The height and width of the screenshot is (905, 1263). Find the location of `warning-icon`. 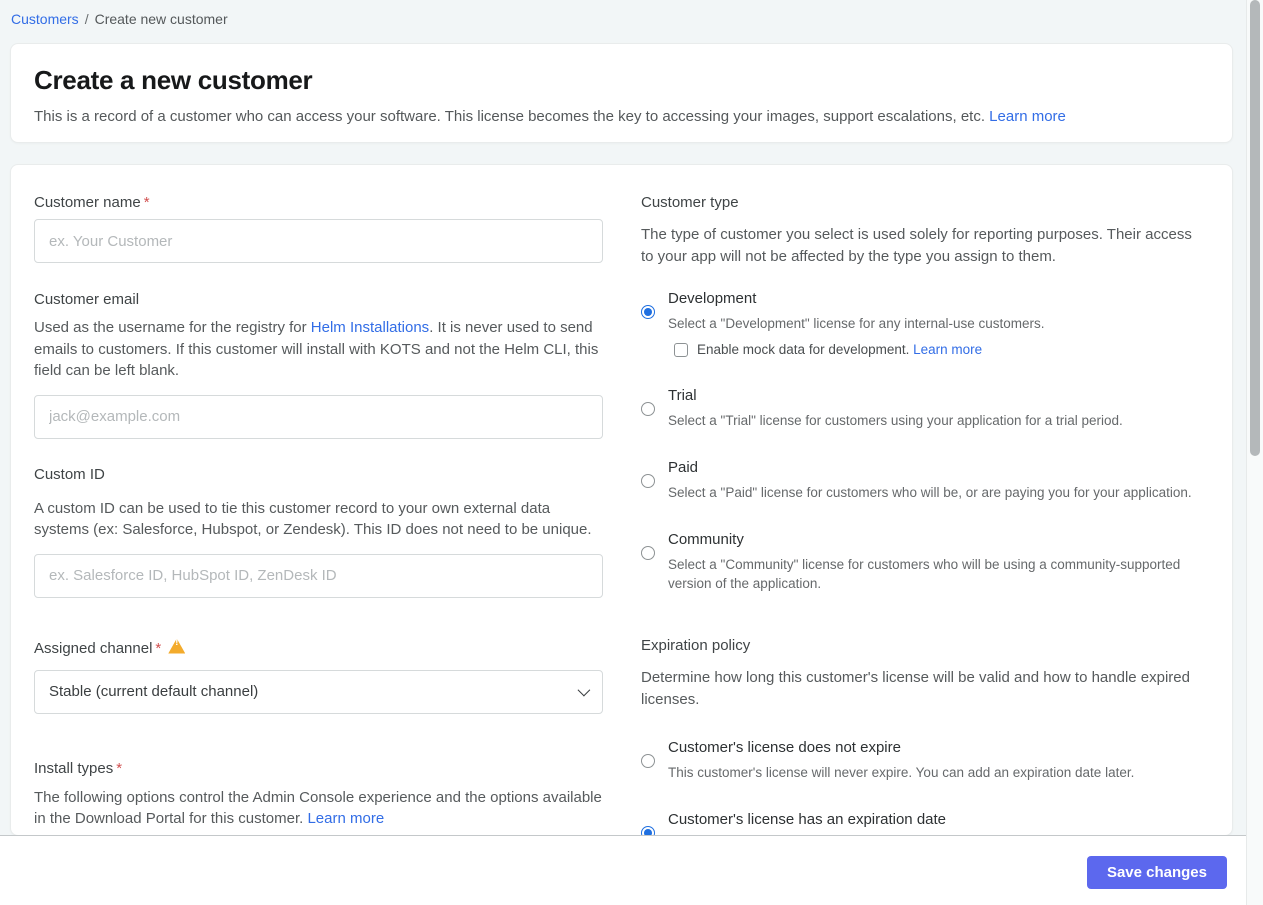

warning-icon is located at coordinates (177, 646).